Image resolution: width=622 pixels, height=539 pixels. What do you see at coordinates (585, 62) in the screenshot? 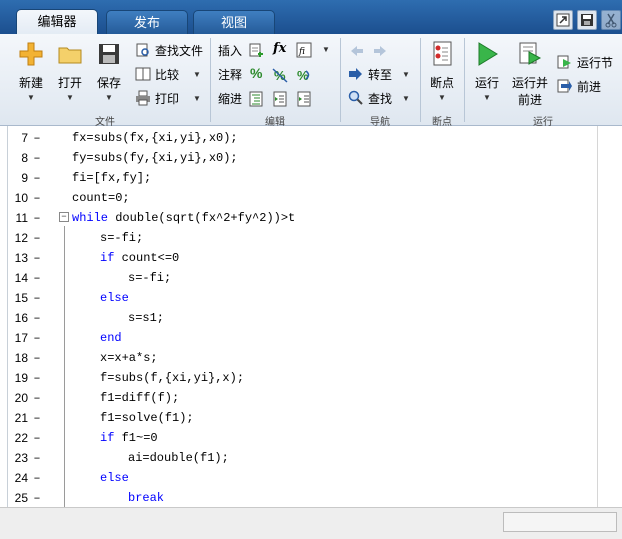
I see `run-section-button: 运行节` at bounding box center [585, 62].